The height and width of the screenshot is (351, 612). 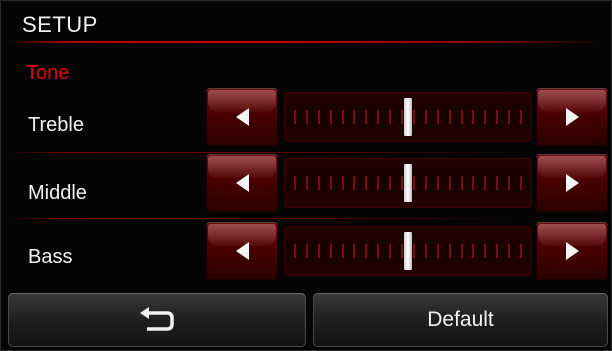 I want to click on middle-increase-button, so click(x=572, y=183).